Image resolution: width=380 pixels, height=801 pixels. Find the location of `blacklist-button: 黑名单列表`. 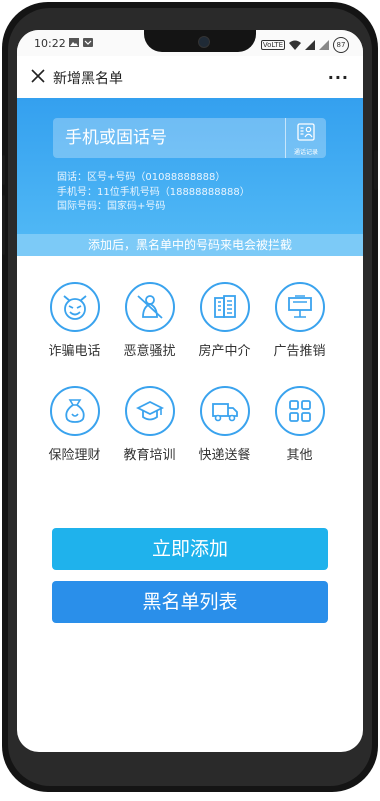

blacklist-button: 黑名单列表 is located at coordinates (190, 602).